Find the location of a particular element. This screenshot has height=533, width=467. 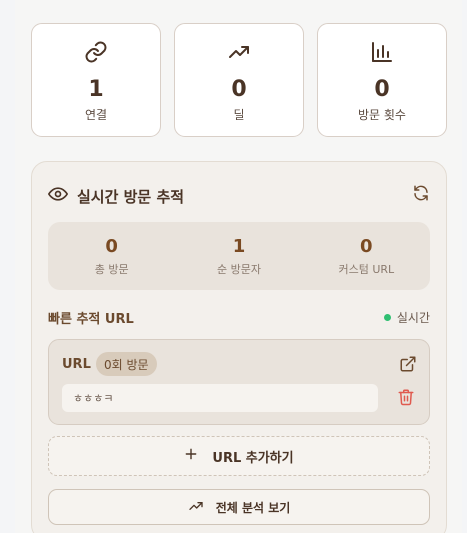

summary-custom-url: 0 커스텀 URL is located at coordinates (366, 256).